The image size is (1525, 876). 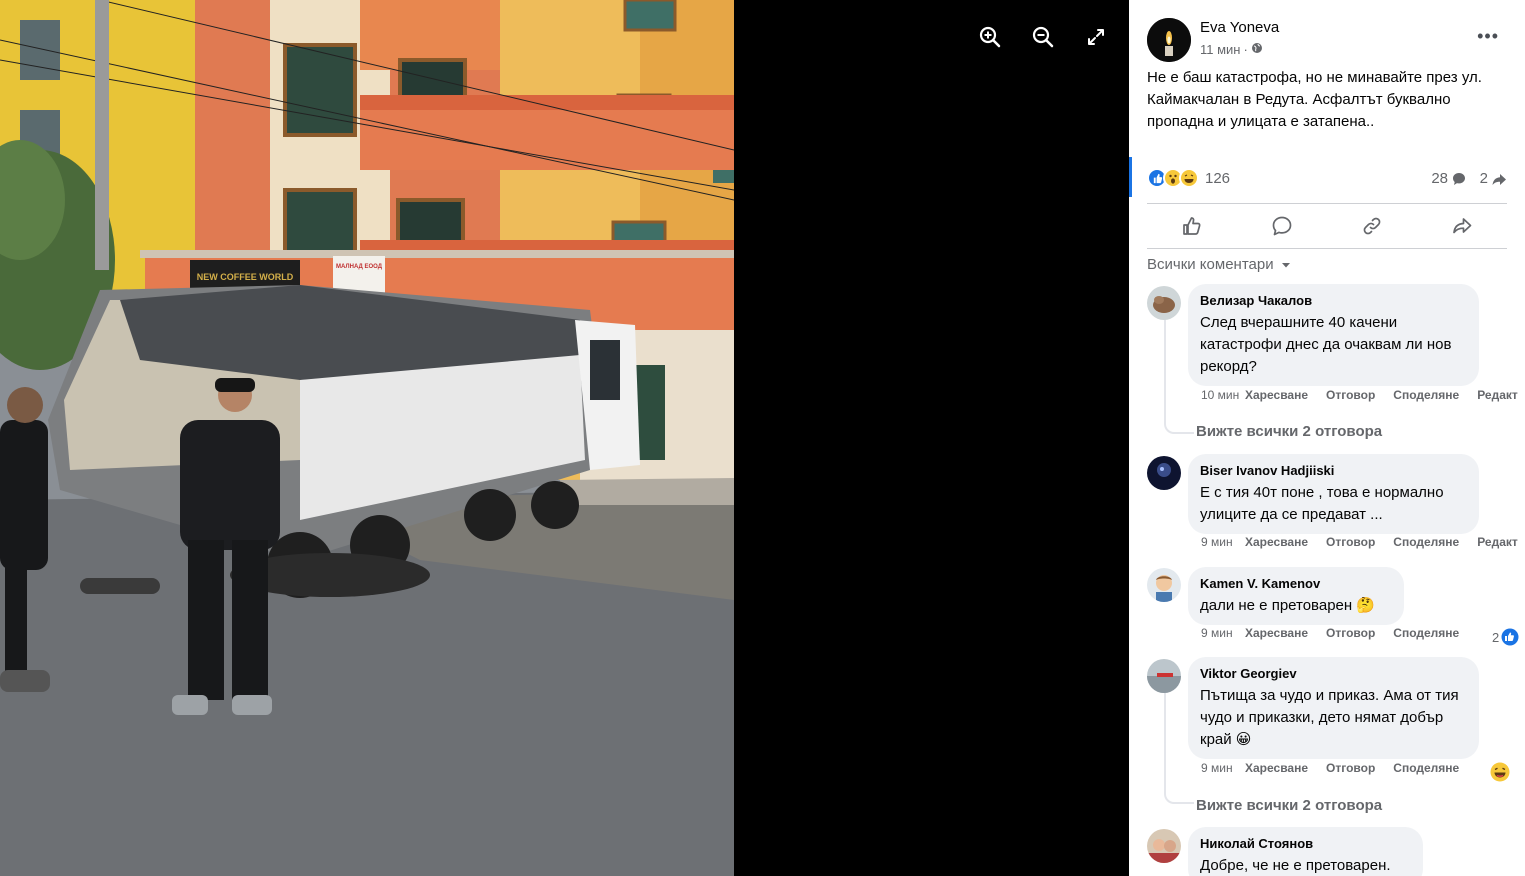 I want to click on chevron-down-icon, so click(x=1285, y=264).